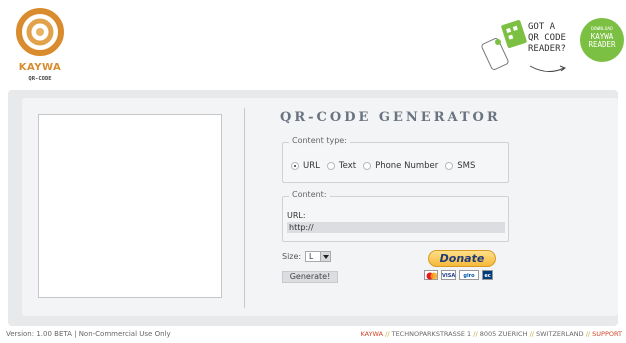  What do you see at coordinates (296, 215) in the screenshot?
I see `url-label: URL:` at bounding box center [296, 215].